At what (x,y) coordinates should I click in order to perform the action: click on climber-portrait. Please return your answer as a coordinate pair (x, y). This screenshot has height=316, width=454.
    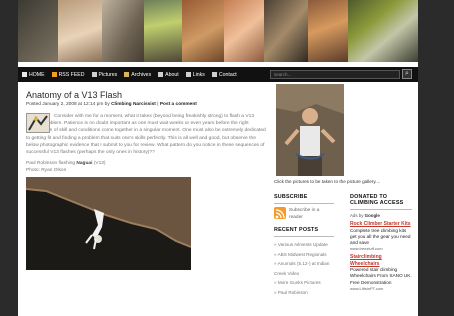
    Looking at the image, I should click on (310, 130).